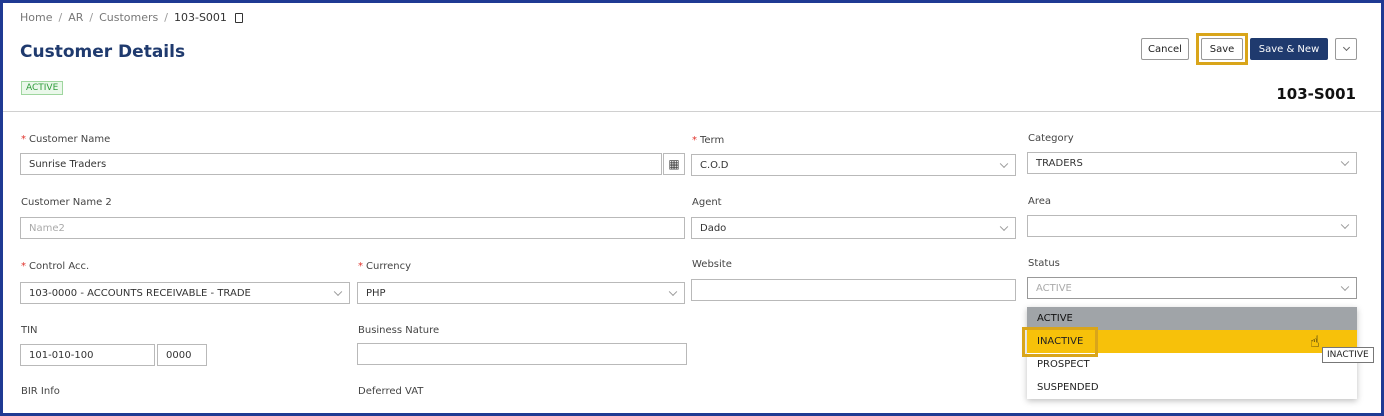 The height and width of the screenshot is (416, 1384). Describe the element at coordinates (1044, 263) in the screenshot. I see `status-label: Status` at that location.